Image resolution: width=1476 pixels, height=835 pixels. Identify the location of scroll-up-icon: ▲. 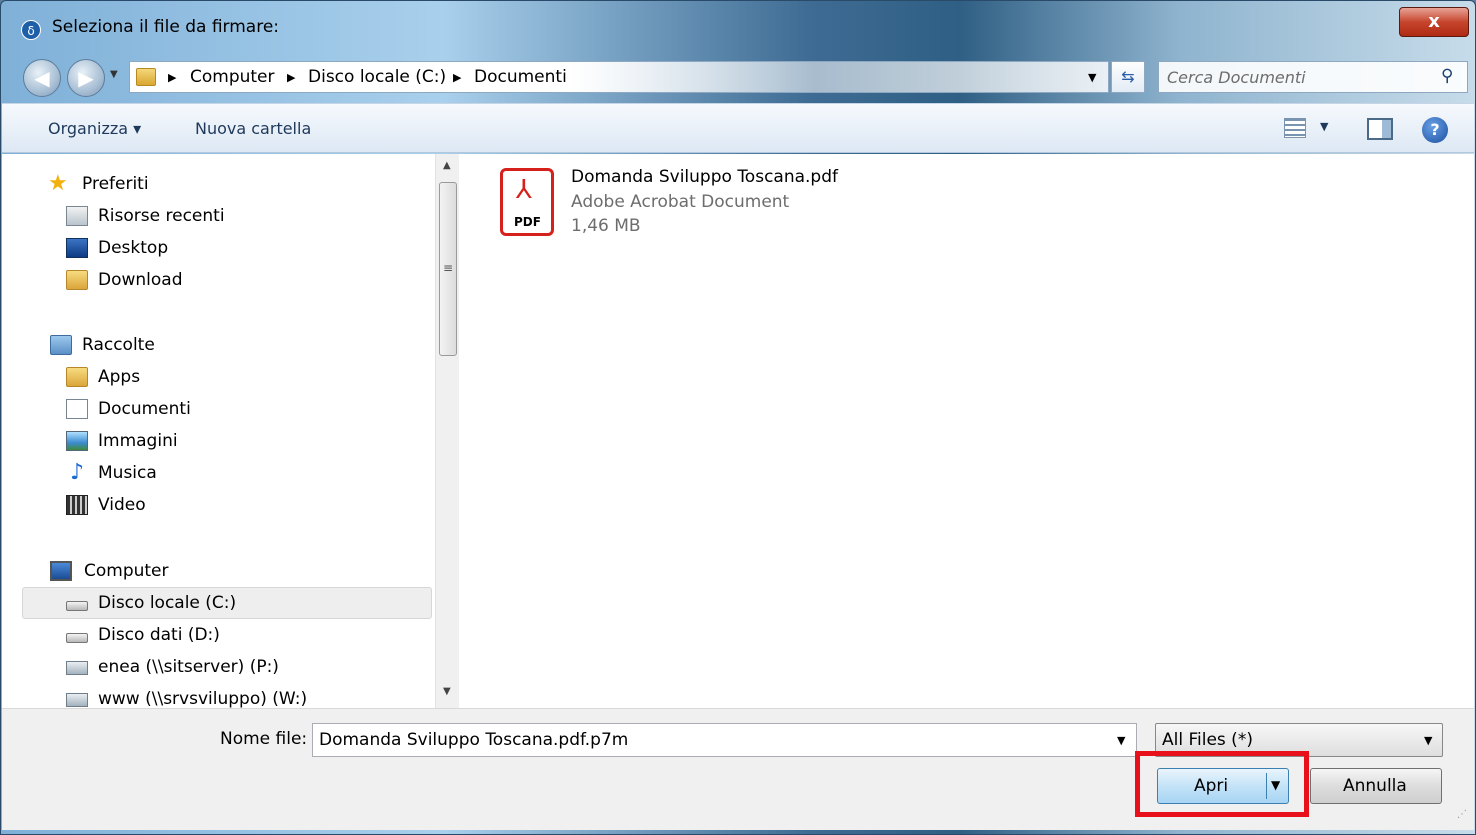
(447, 165).